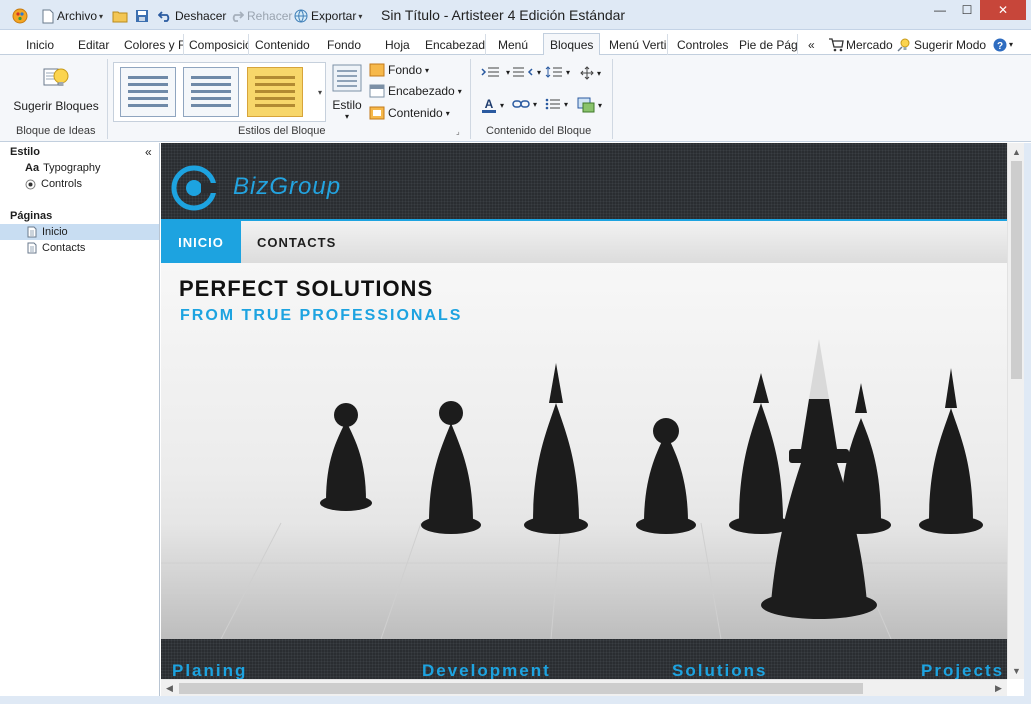  Describe the element at coordinates (98, 44) in the screenshot. I see `tab-editar: Editar` at that location.